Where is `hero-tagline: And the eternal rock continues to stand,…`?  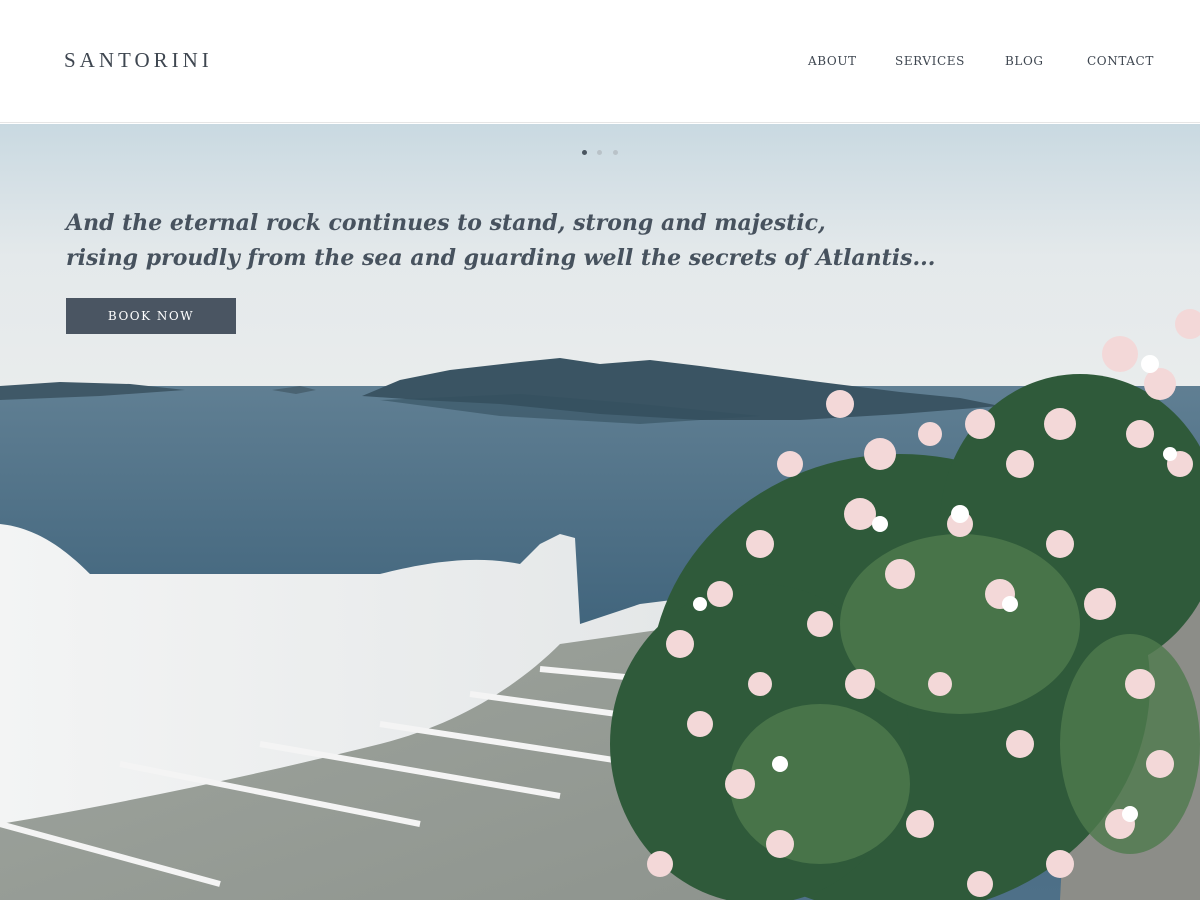
hero-tagline: And the eternal rock continues to stand,… is located at coordinates (501, 241).